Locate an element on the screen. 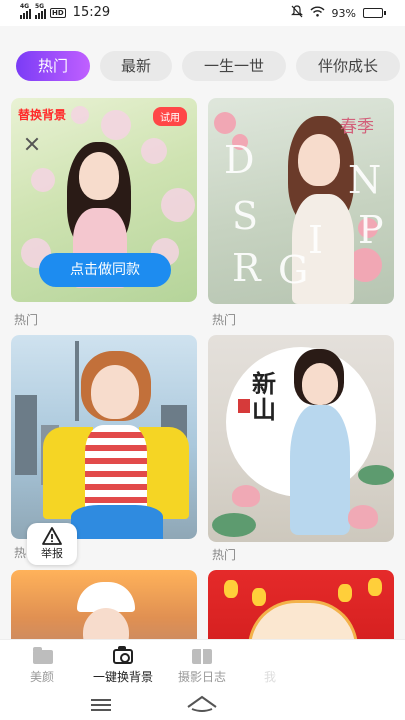 The width and height of the screenshot is (405, 720). wifi-icon is located at coordinates (317, 13).